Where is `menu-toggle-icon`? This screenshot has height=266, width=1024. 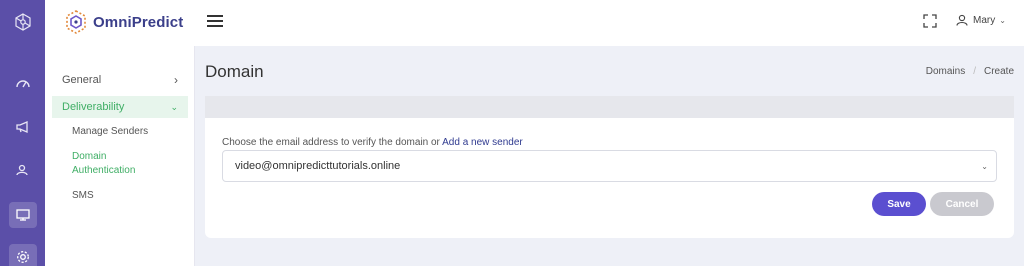 menu-toggle-icon is located at coordinates (215, 22).